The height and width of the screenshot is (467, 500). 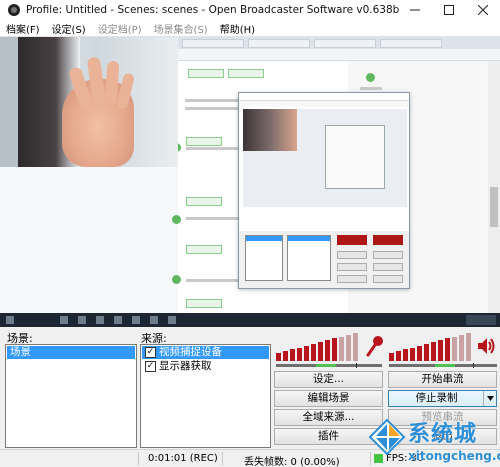 What do you see at coordinates (250, 320) in the screenshot?
I see `windows-taskbar` at bounding box center [250, 320].